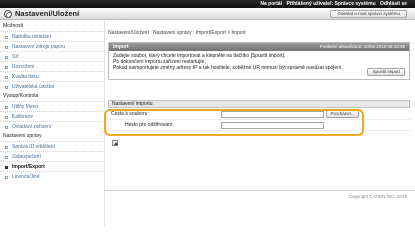 The width and height of the screenshot is (415, 240). I want to click on logged-in-user: Přihlášený uživatel: Správce systému, so click(331, 4).